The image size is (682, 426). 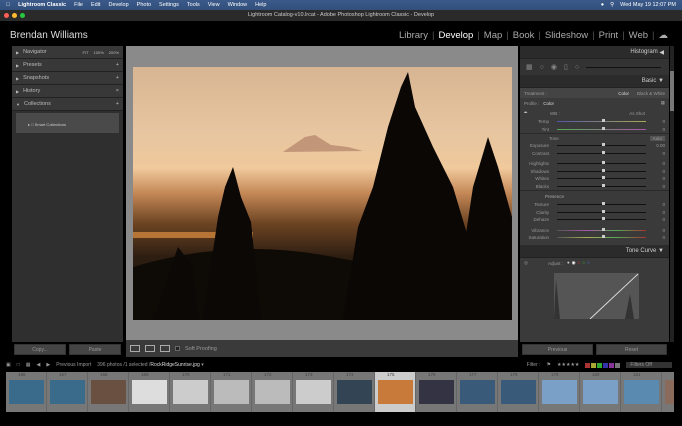 What do you see at coordinates (67, 91) in the screenshot?
I see `panel-history: ▶ History ×` at bounding box center [67, 91].